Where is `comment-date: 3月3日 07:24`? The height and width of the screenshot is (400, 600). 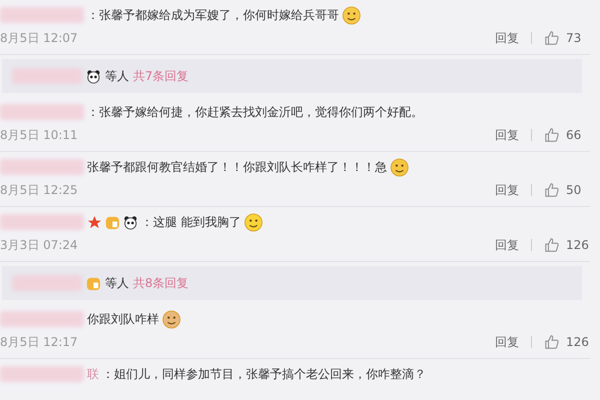
comment-date: 3月3日 07:24 is located at coordinates (39, 245).